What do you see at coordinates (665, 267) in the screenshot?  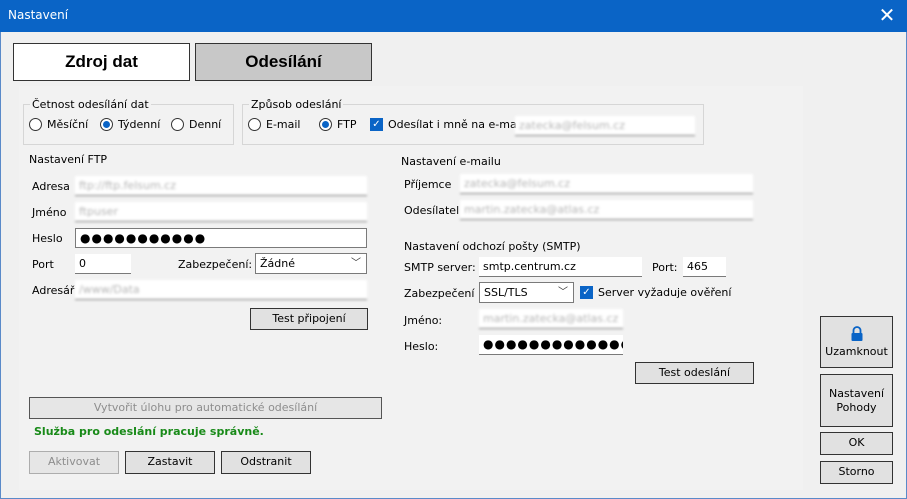 I see `smtp-port-label: Port:` at bounding box center [665, 267].